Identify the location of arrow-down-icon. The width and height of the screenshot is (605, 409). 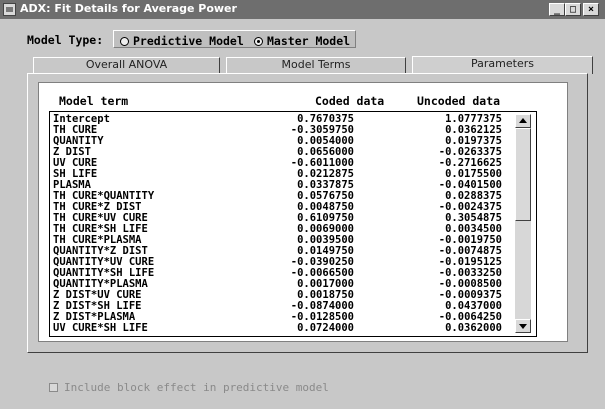
(523, 326).